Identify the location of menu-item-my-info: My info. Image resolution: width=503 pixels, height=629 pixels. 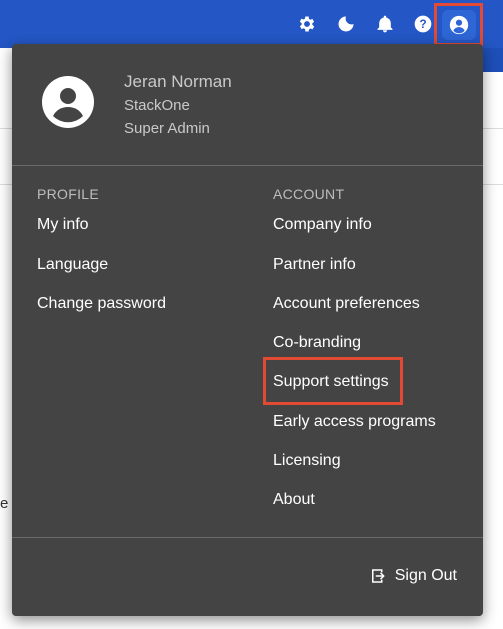
(63, 225).